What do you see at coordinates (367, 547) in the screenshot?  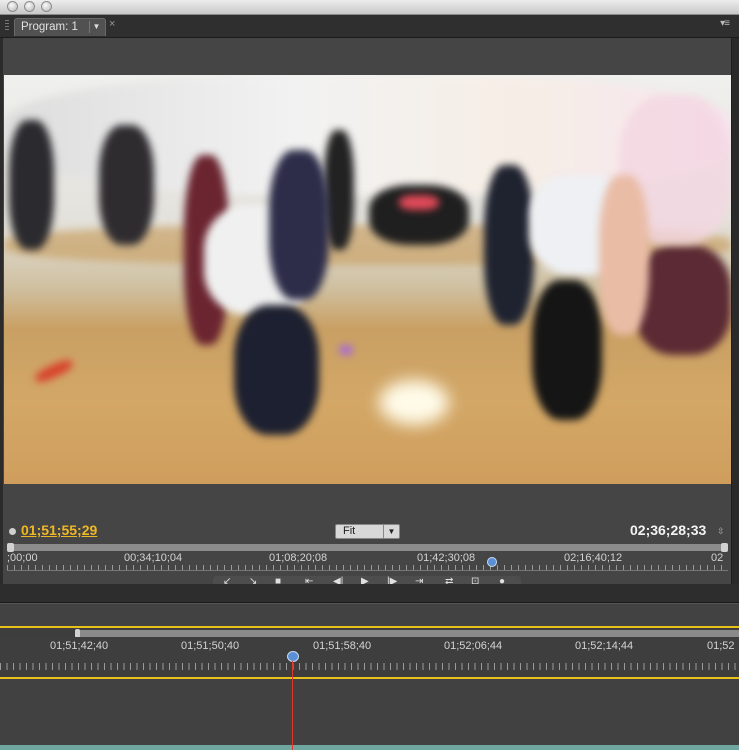 I see `monitor-zoom-scrollbar` at bounding box center [367, 547].